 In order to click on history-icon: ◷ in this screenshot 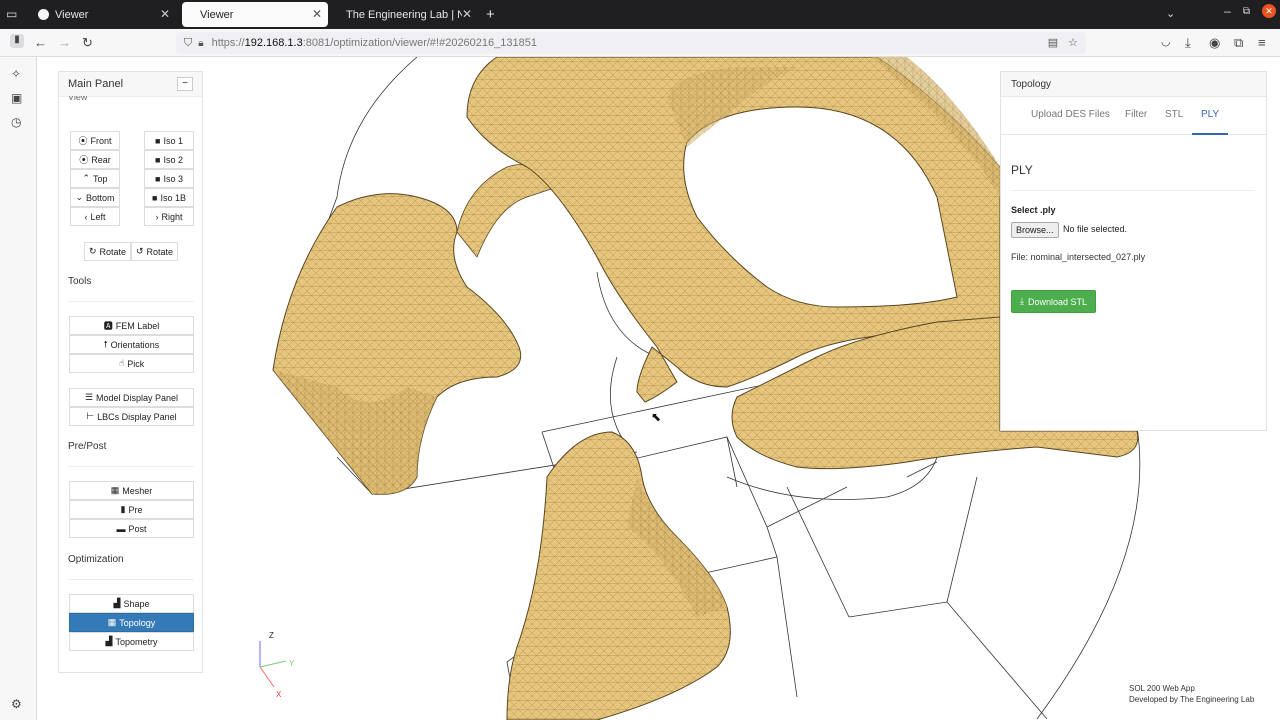, I will do `click(16, 122)`.